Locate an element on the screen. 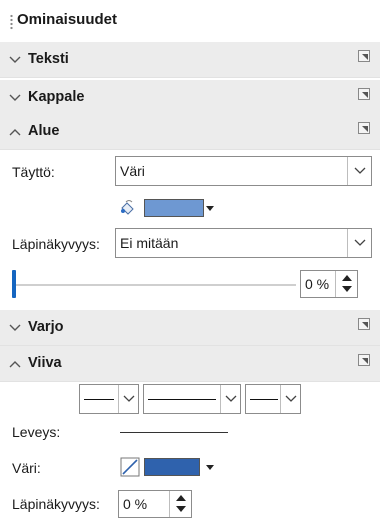 This screenshot has width=380, height=520. fill-label: Täyttö: is located at coordinates (33, 172).